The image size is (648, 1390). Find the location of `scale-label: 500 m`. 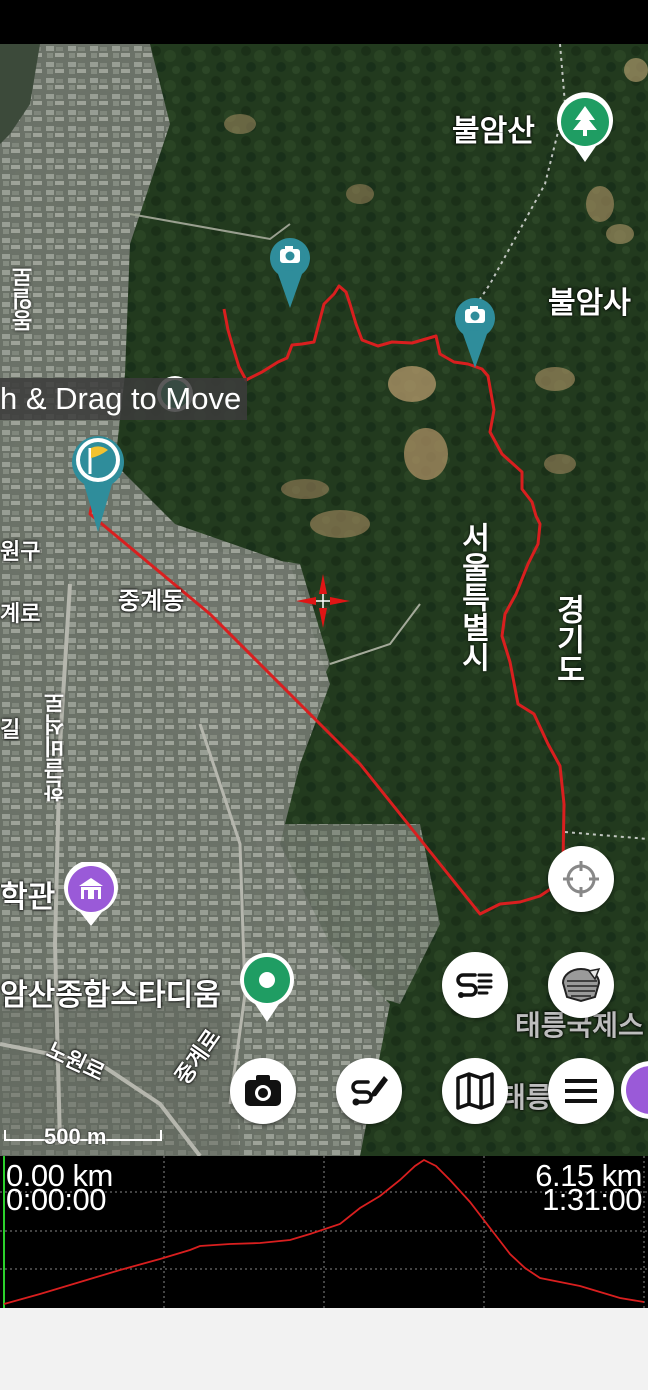

scale-label: 500 m is located at coordinates (75, 1136).